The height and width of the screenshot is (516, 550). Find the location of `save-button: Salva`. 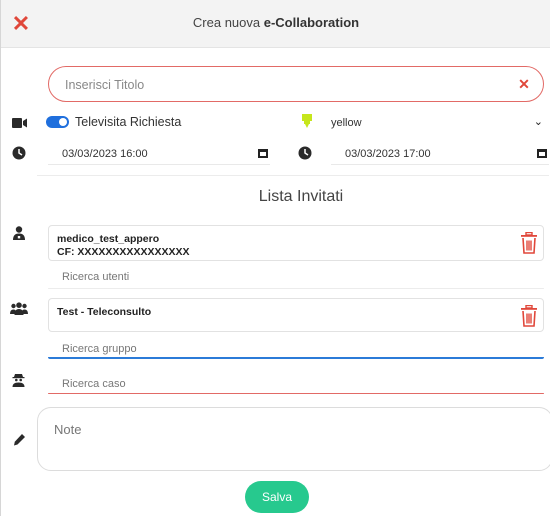

save-button: Salva is located at coordinates (277, 497).